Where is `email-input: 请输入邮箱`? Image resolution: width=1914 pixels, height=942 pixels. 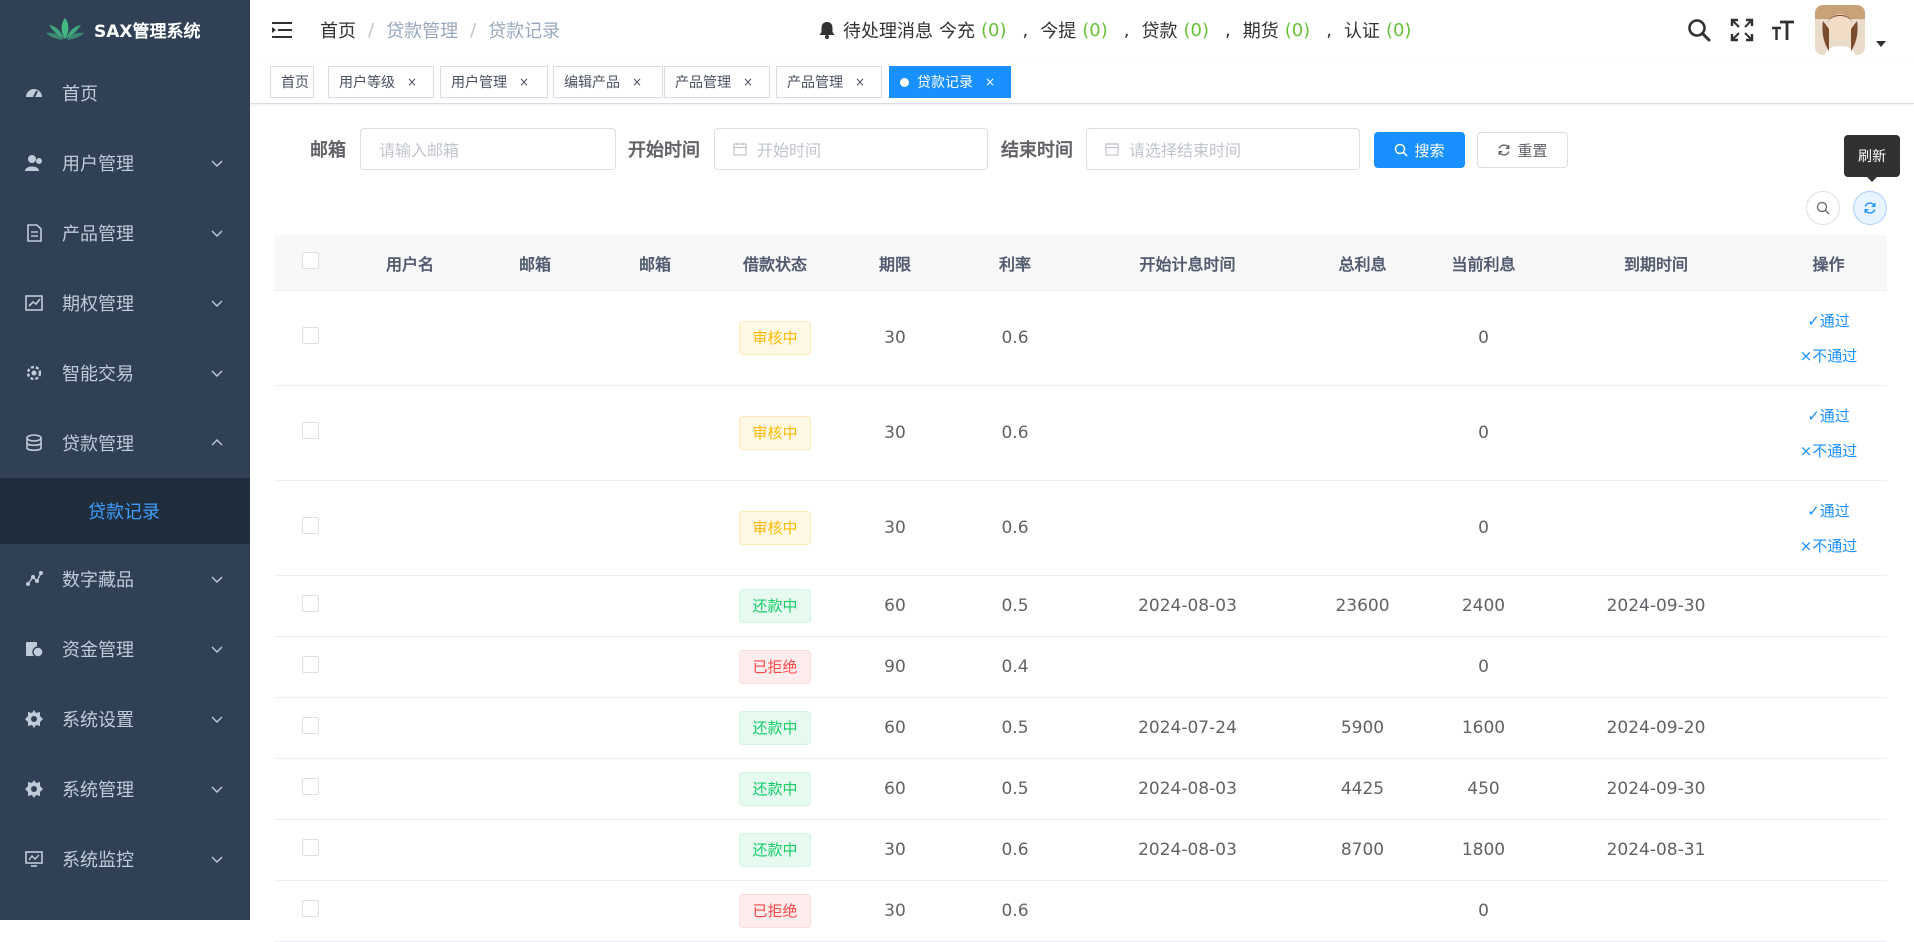 email-input: 请输入邮箱 is located at coordinates (488, 149).